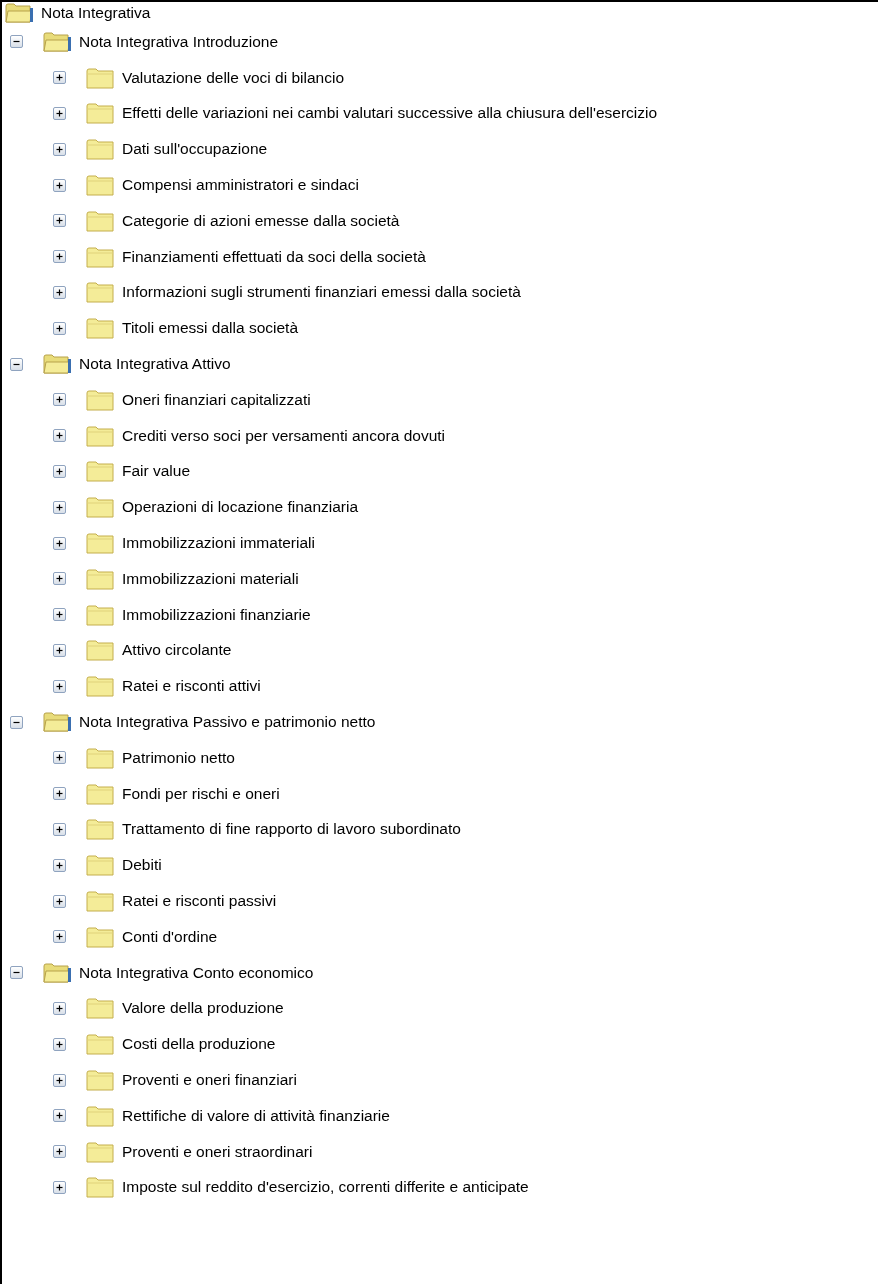 This screenshot has height=1284, width=878. What do you see at coordinates (240, 507) in the screenshot?
I see `tree-item: Operazioni di locazione finanziaria` at bounding box center [240, 507].